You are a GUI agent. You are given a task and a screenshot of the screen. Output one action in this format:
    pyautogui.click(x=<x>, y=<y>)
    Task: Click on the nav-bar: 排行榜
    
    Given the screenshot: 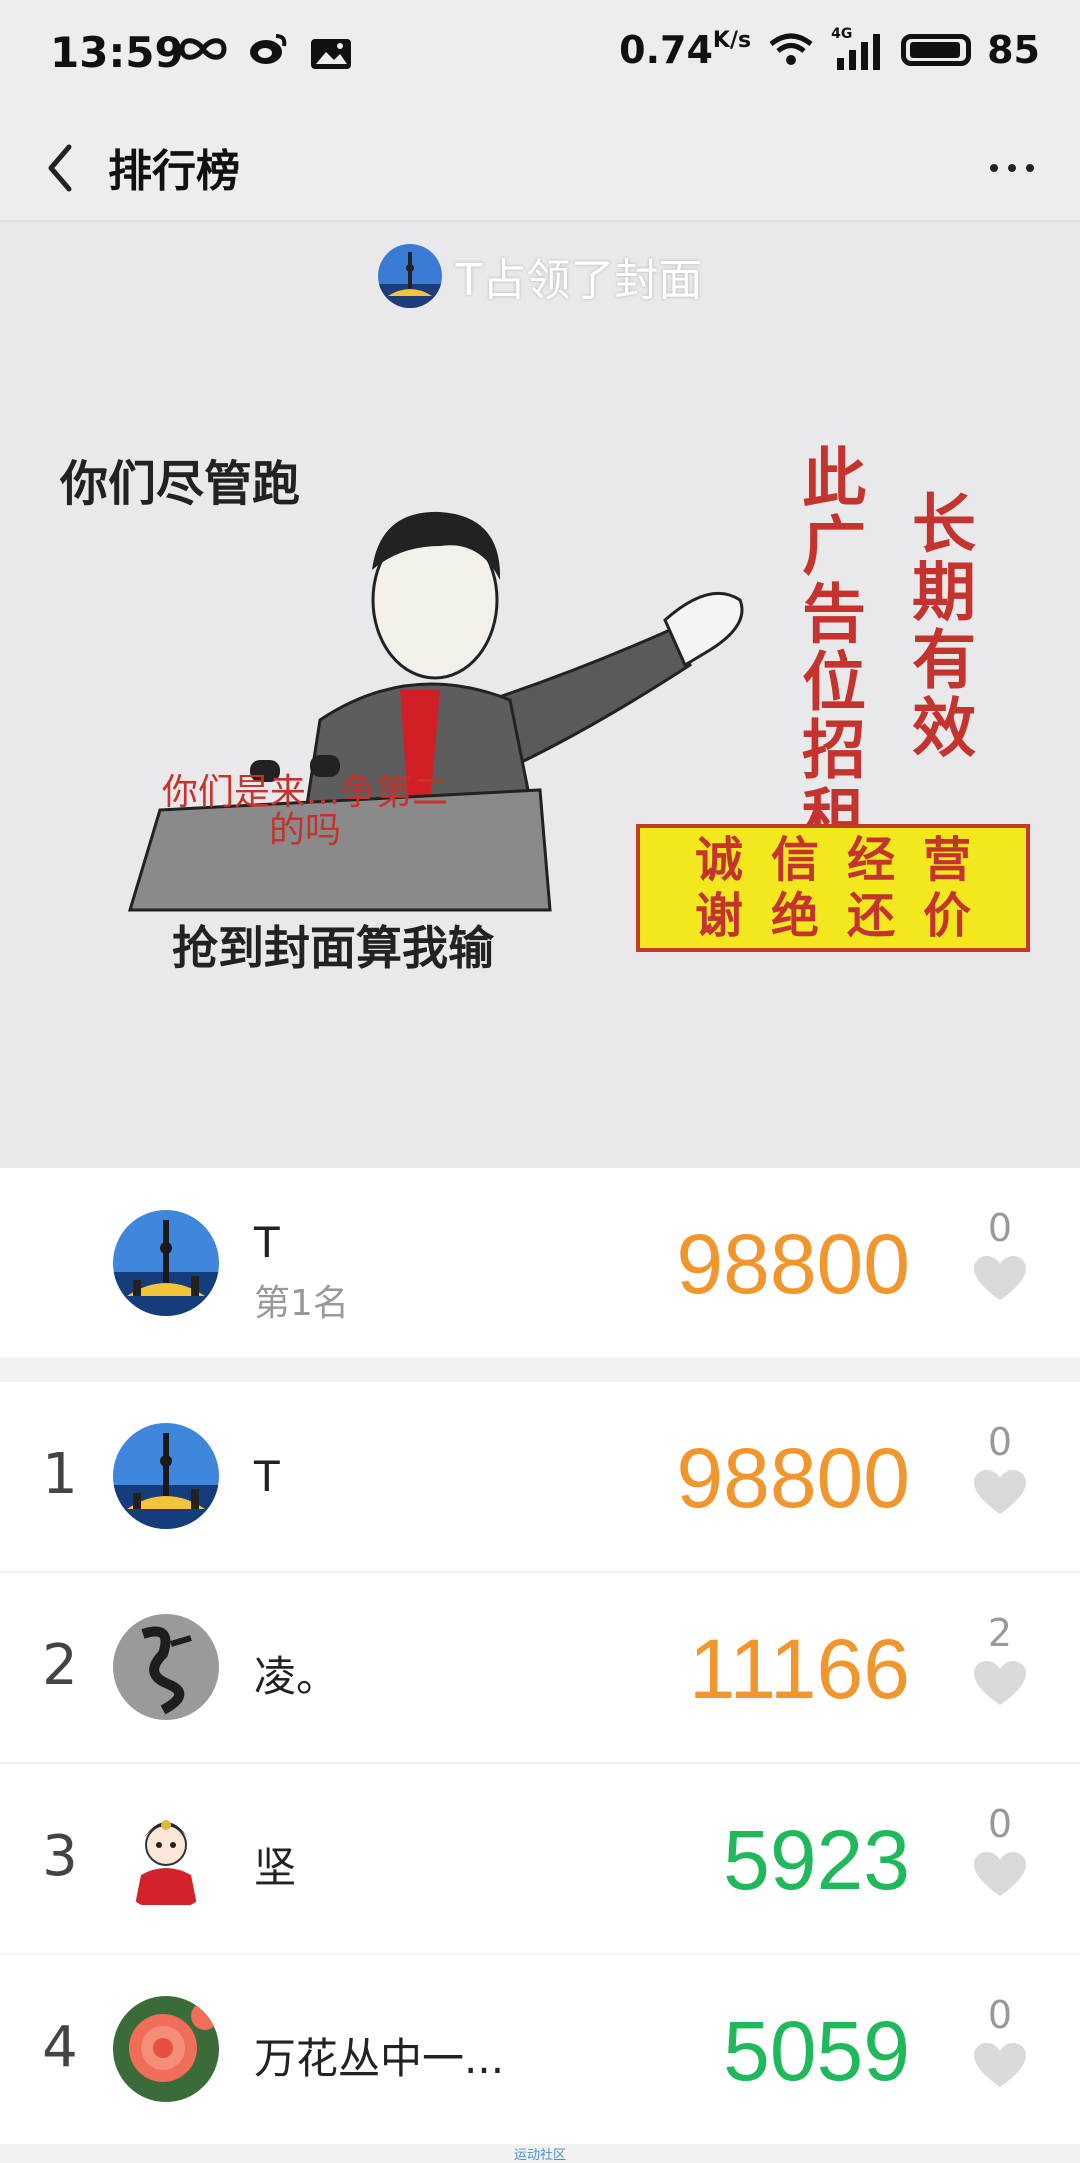 What is the action you would take?
    pyautogui.click(x=540, y=168)
    